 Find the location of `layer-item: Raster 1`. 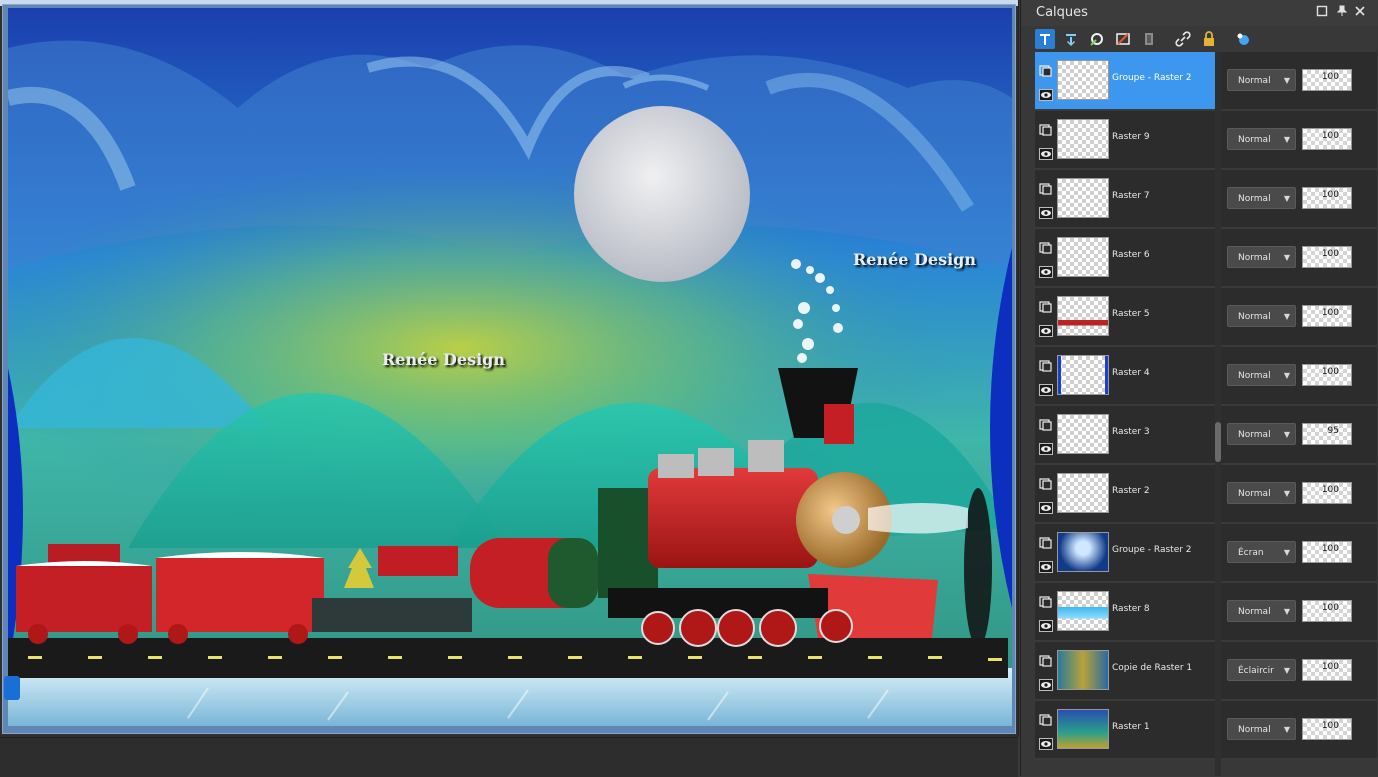

layer-item: Raster 1 is located at coordinates (1125, 730).